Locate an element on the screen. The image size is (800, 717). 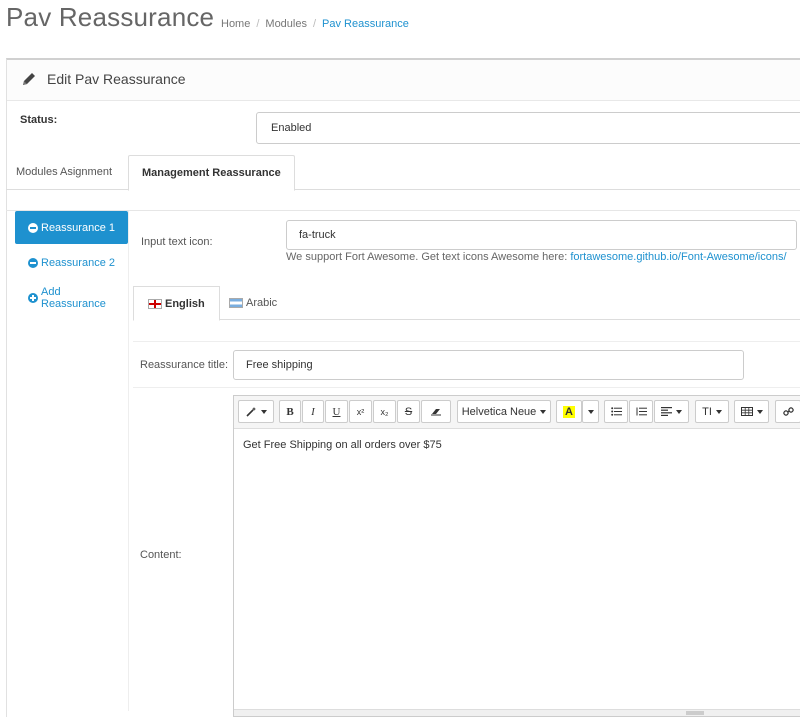
color-dropdown is located at coordinates (590, 411).